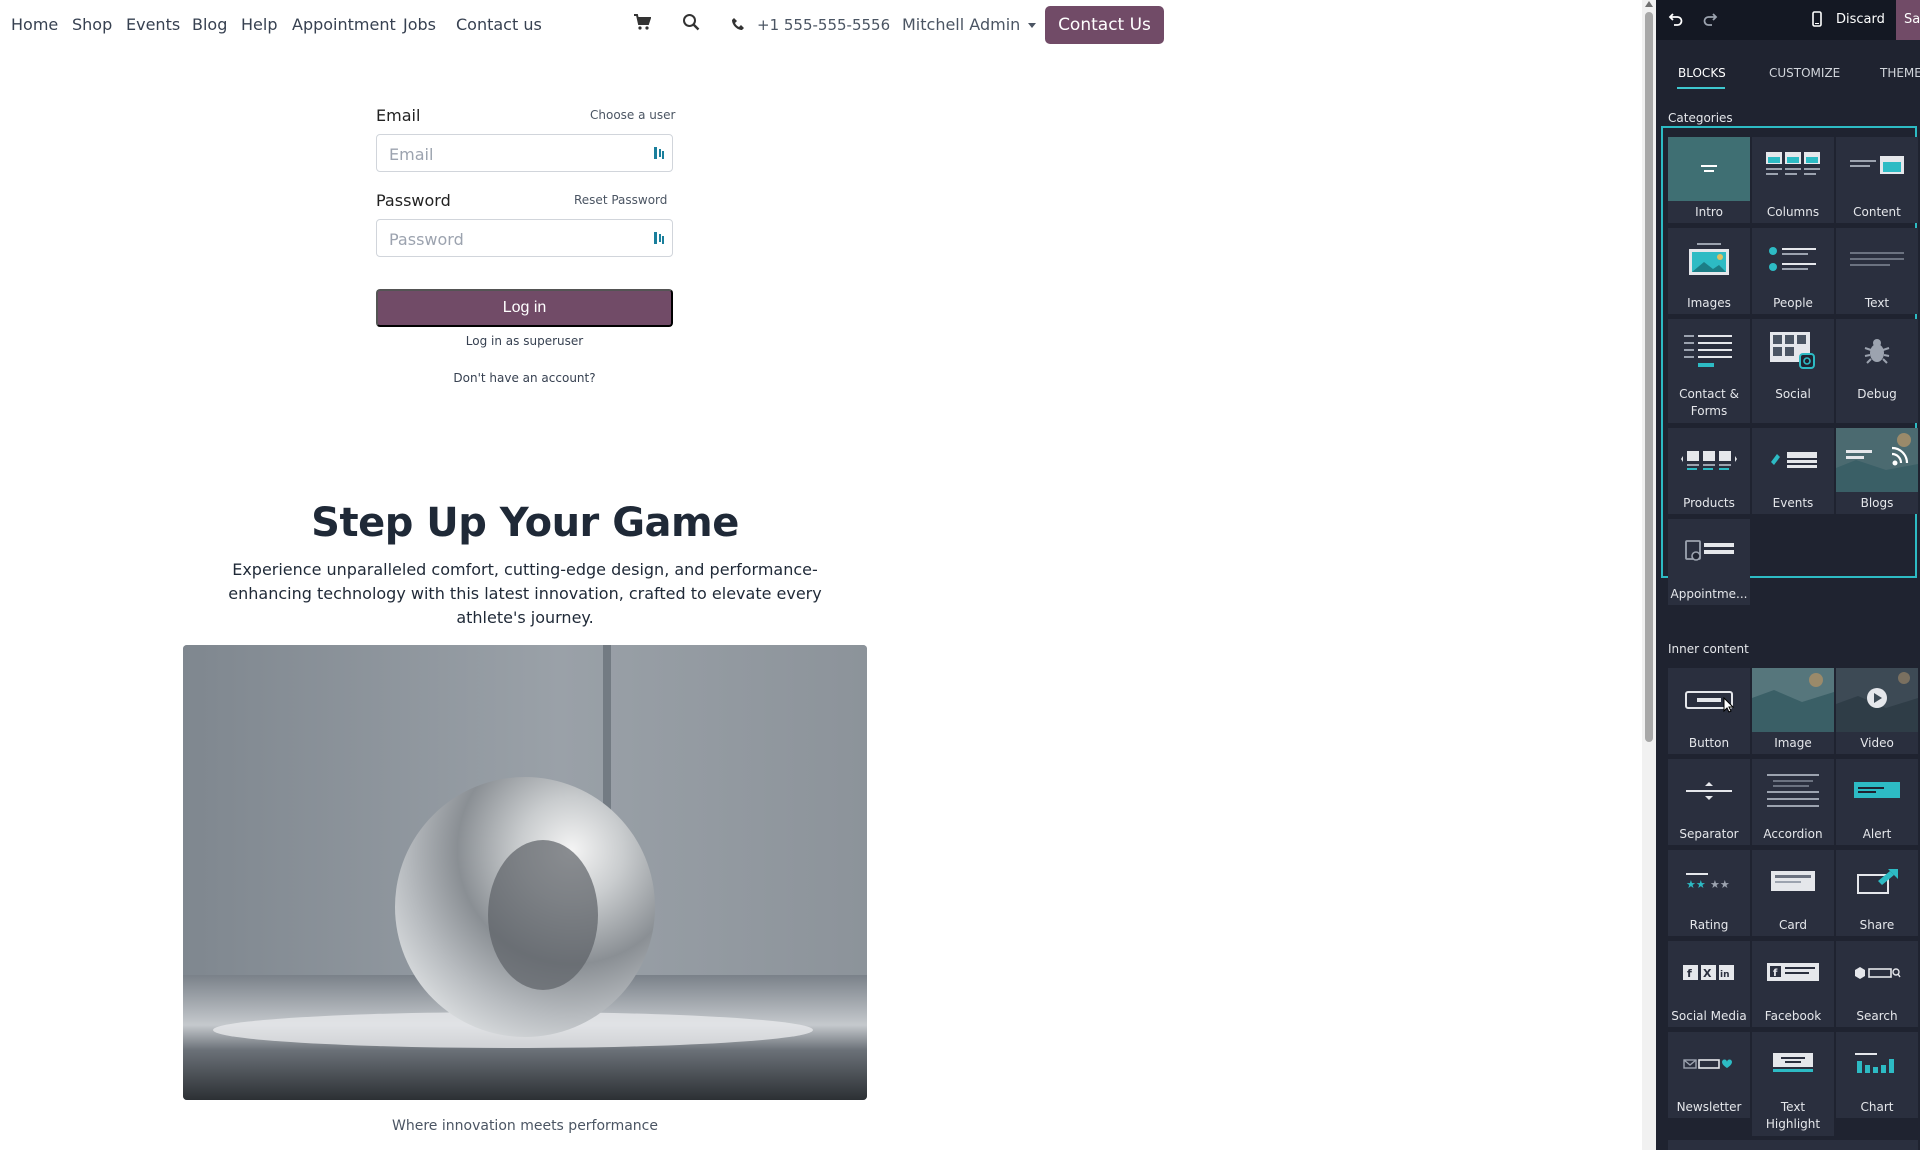  What do you see at coordinates (1793, 984) in the screenshot?
I see `block-inner-facebook: f Facebook` at bounding box center [1793, 984].